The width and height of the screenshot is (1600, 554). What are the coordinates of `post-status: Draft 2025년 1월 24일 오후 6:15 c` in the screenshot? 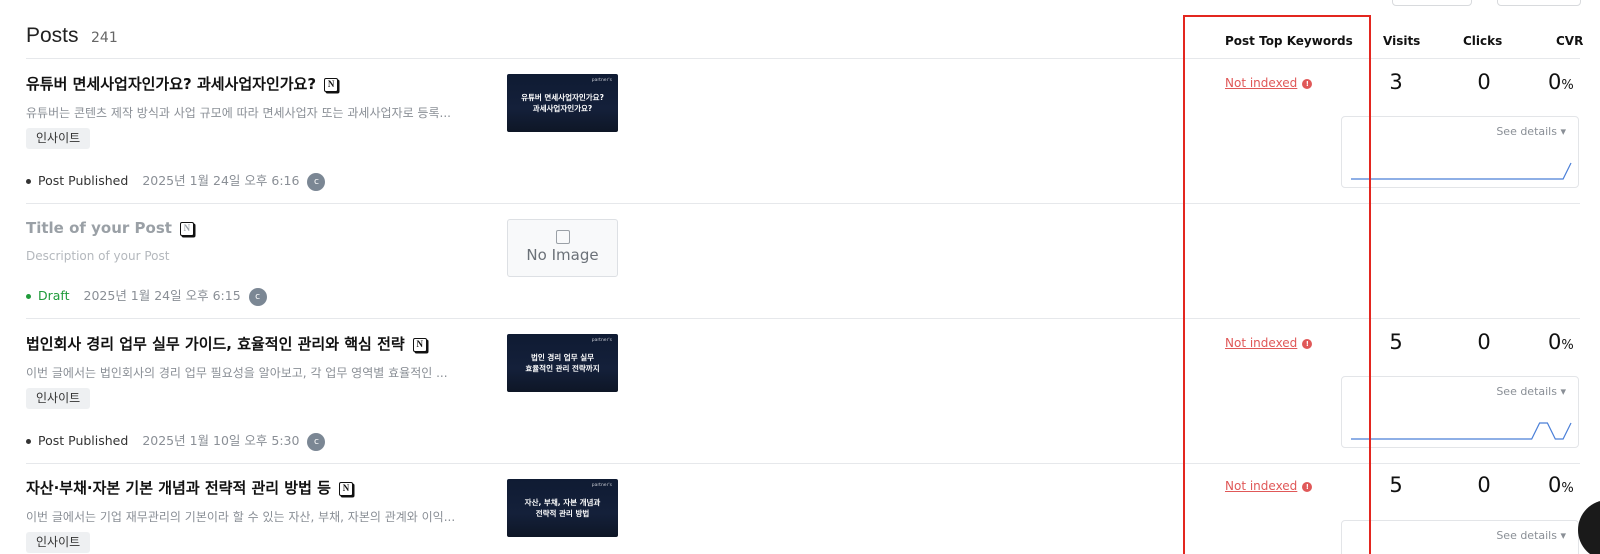 It's located at (146, 295).